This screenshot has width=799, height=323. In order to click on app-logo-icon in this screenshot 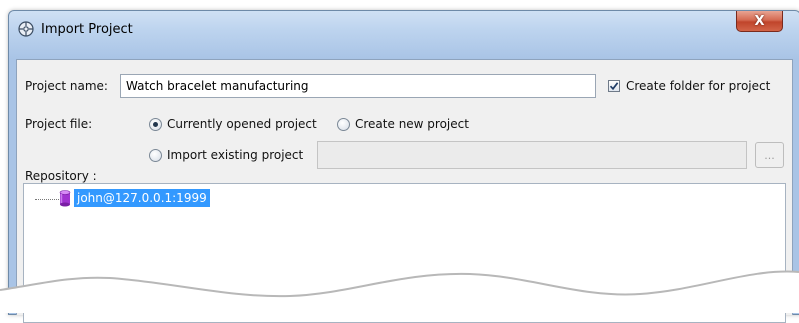, I will do `click(26, 29)`.